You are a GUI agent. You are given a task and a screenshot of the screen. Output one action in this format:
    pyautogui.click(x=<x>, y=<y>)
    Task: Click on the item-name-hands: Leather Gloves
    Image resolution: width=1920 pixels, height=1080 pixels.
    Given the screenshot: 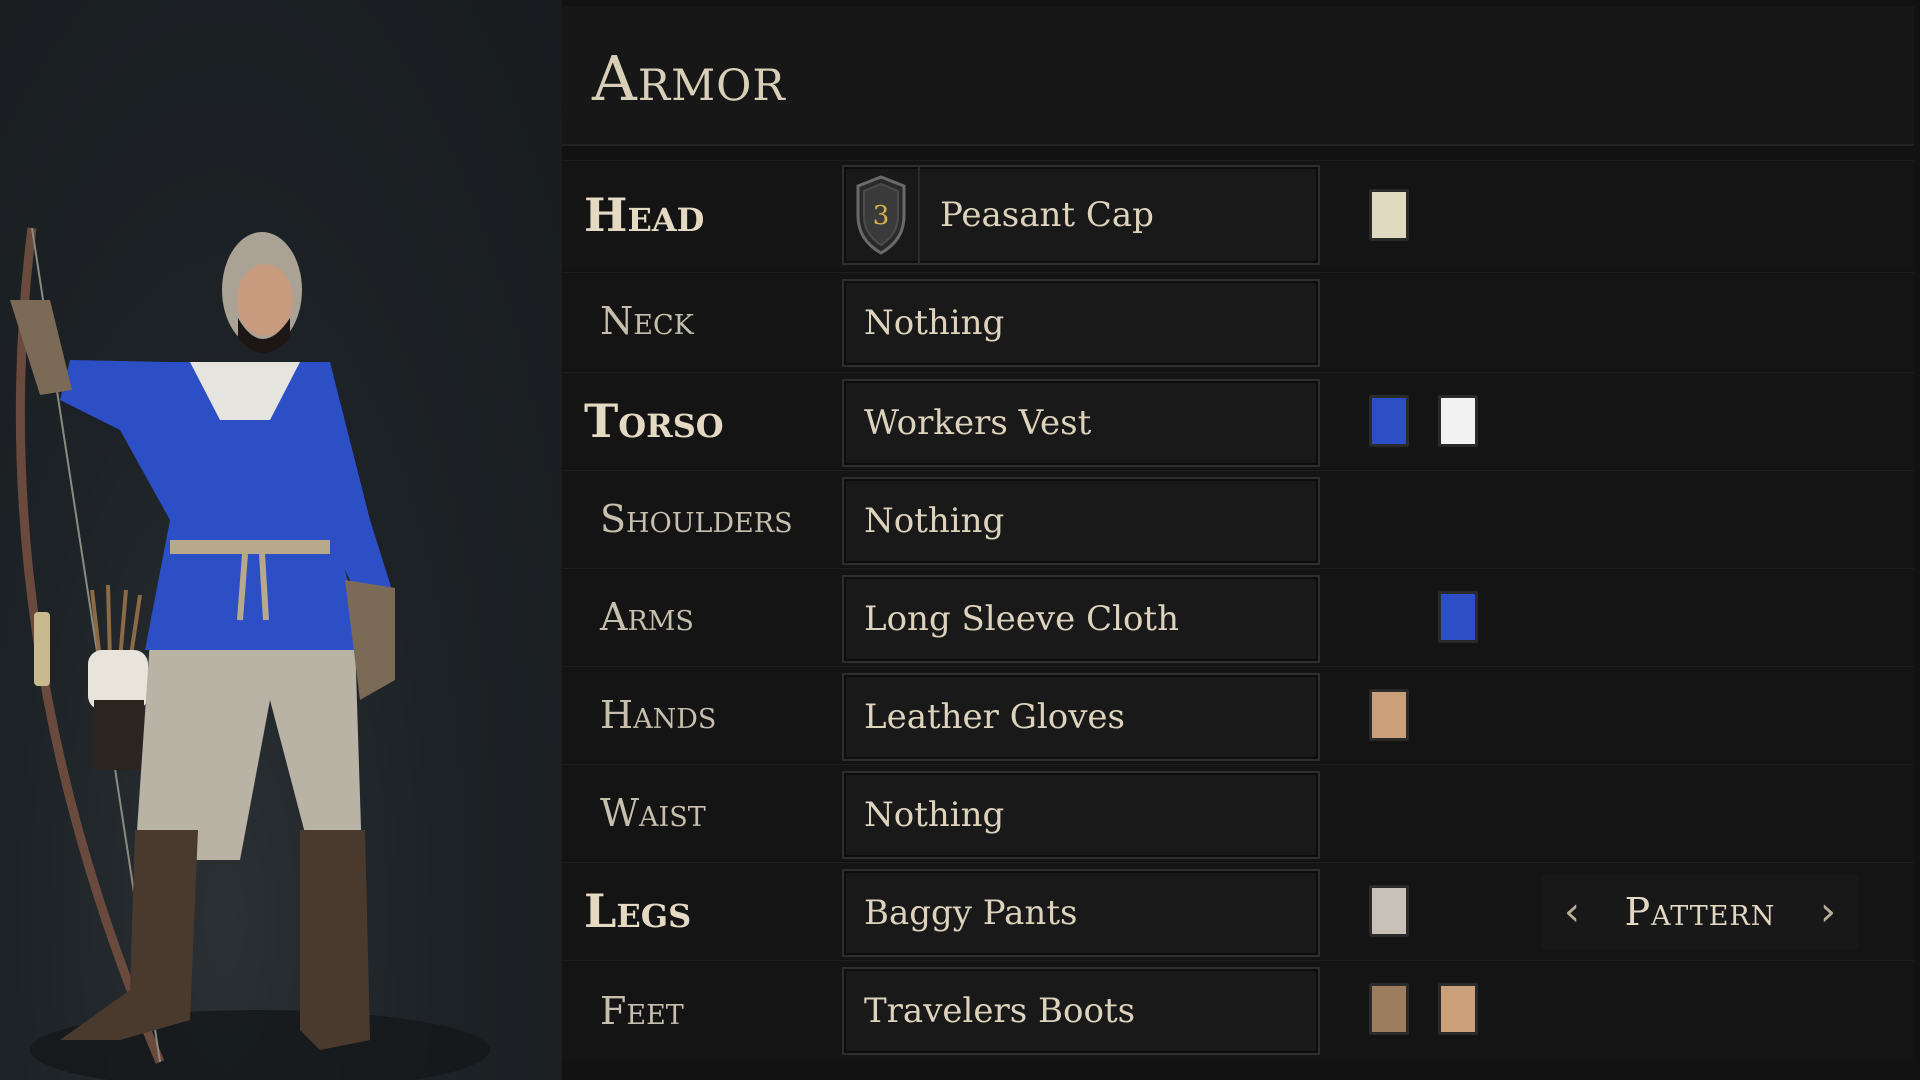 What is the action you would take?
    pyautogui.click(x=994, y=717)
    